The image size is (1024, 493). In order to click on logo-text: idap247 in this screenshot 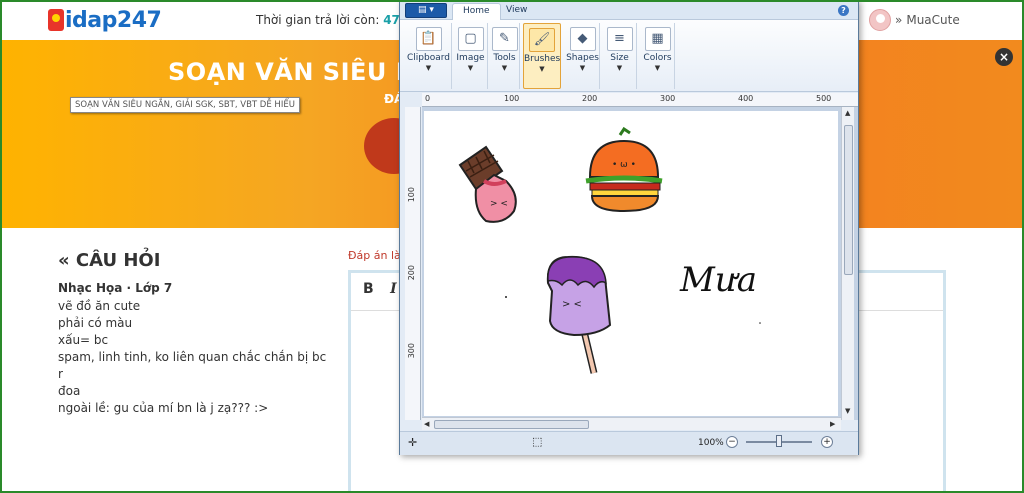, I will do `click(113, 20)`.